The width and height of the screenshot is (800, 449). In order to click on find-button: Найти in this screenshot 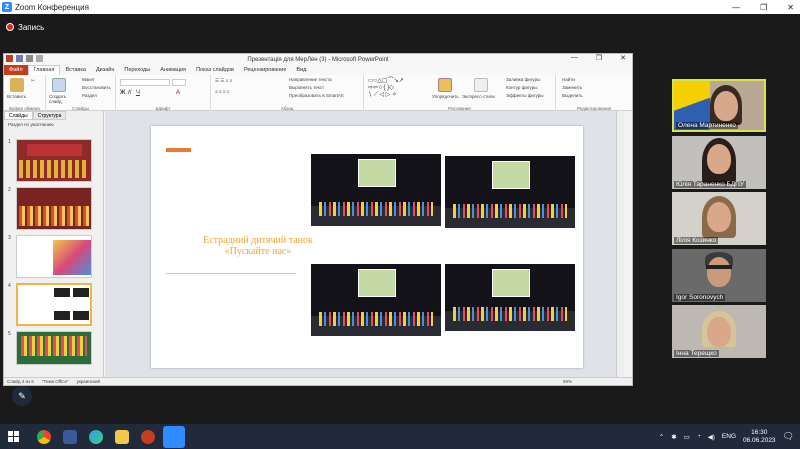, I will do `click(568, 79)`.